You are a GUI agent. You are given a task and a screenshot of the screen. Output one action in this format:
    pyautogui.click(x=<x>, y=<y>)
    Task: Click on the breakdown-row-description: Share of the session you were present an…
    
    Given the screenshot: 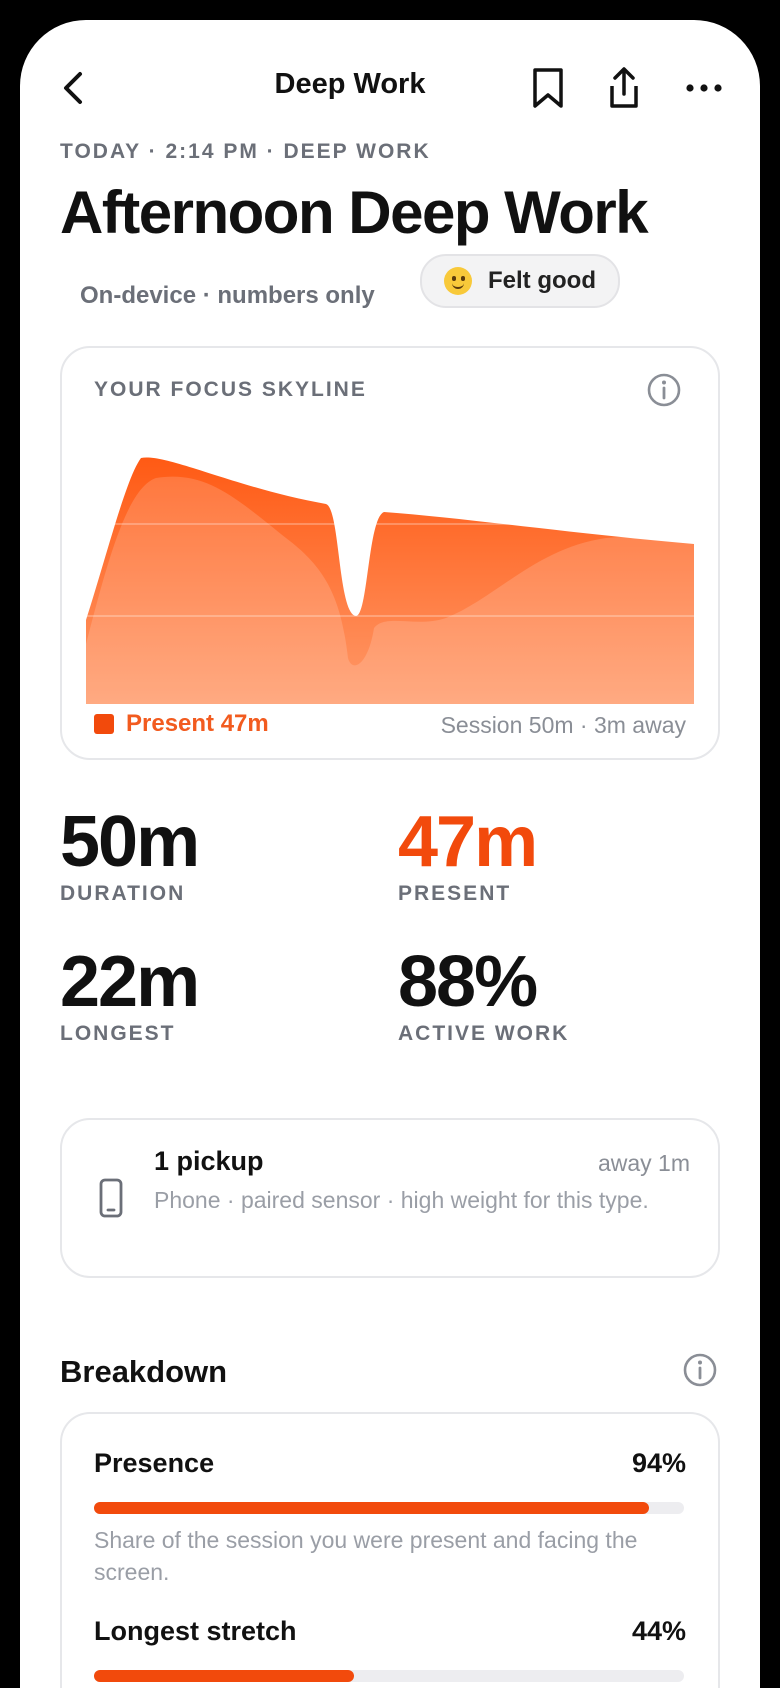 What is the action you would take?
    pyautogui.click(x=366, y=1556)
    